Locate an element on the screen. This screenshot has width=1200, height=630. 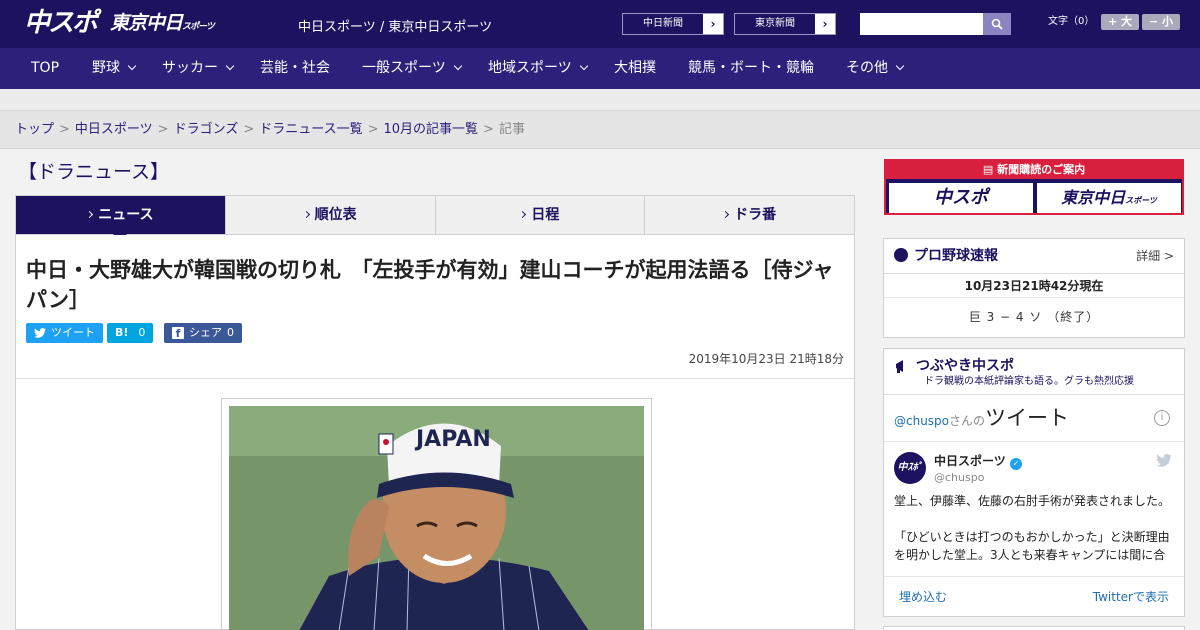
nav-item-soccer: サッカー is located at coordinates (198, 68).